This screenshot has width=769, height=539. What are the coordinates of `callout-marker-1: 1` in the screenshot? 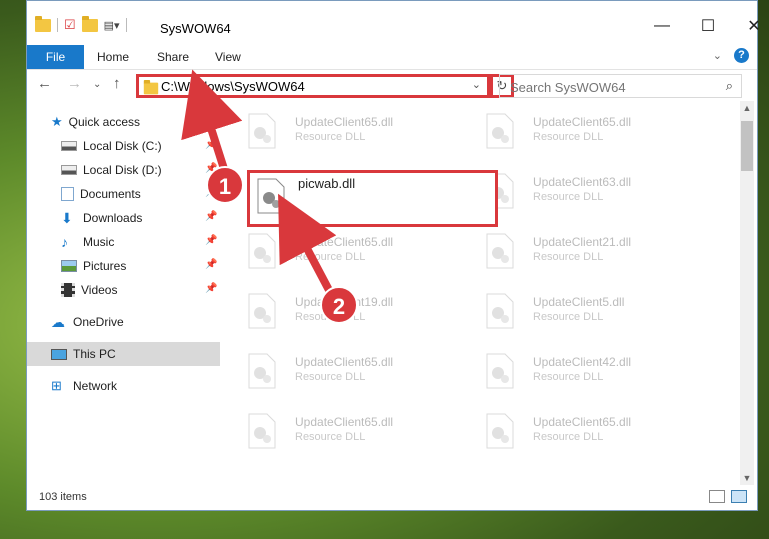 It's located at (225, 185).